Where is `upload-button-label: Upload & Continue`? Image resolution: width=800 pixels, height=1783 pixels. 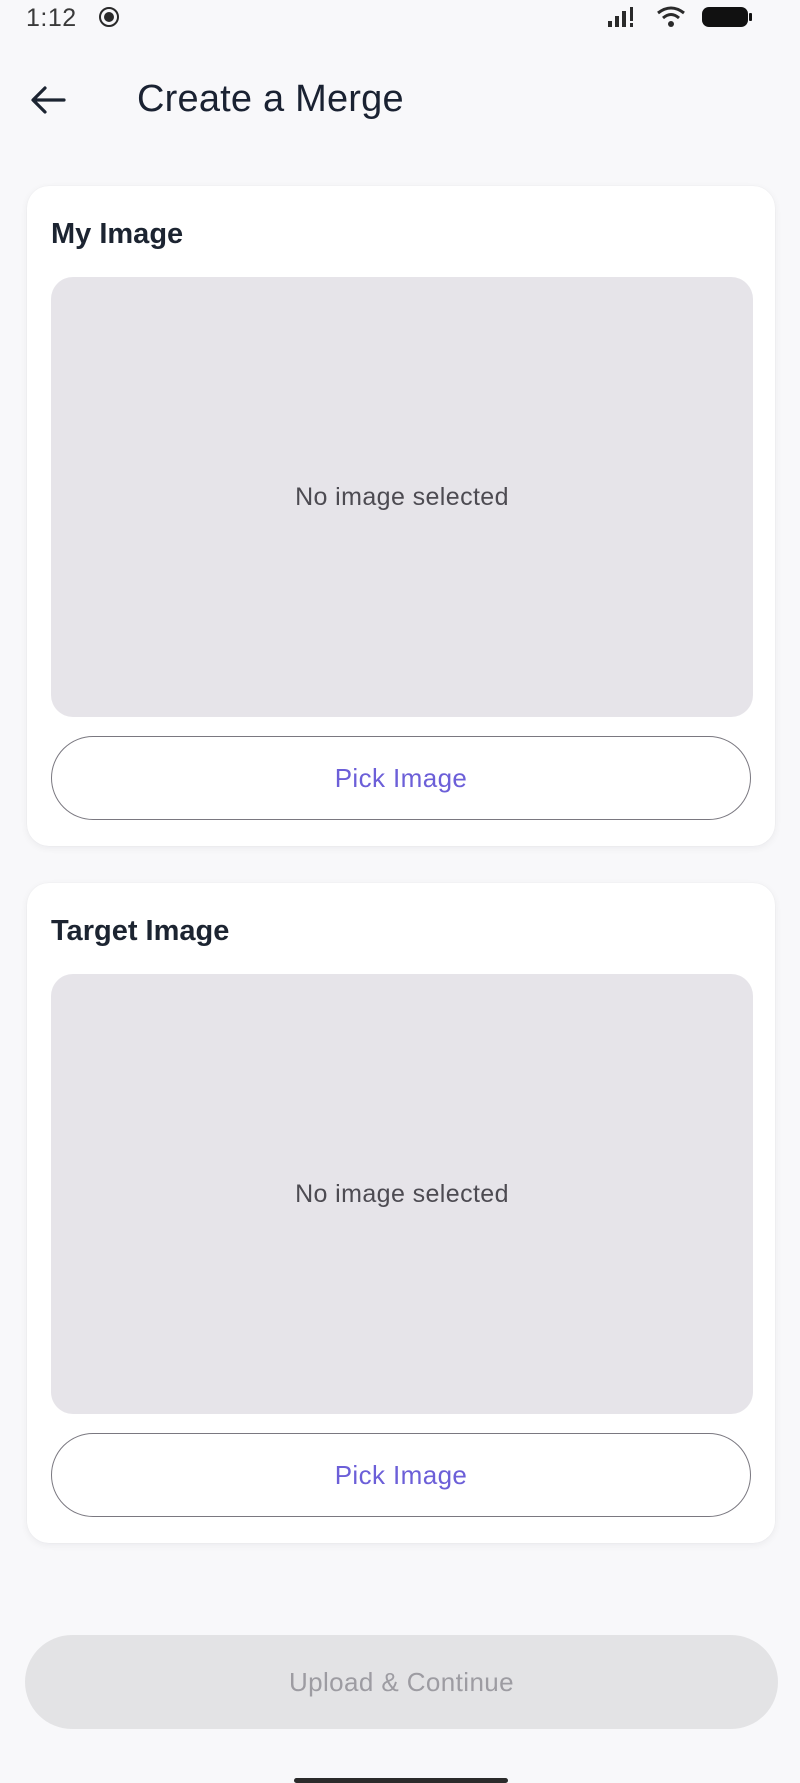 upload-button-label: Upload & Continue is located at coordinates (401, 1681).